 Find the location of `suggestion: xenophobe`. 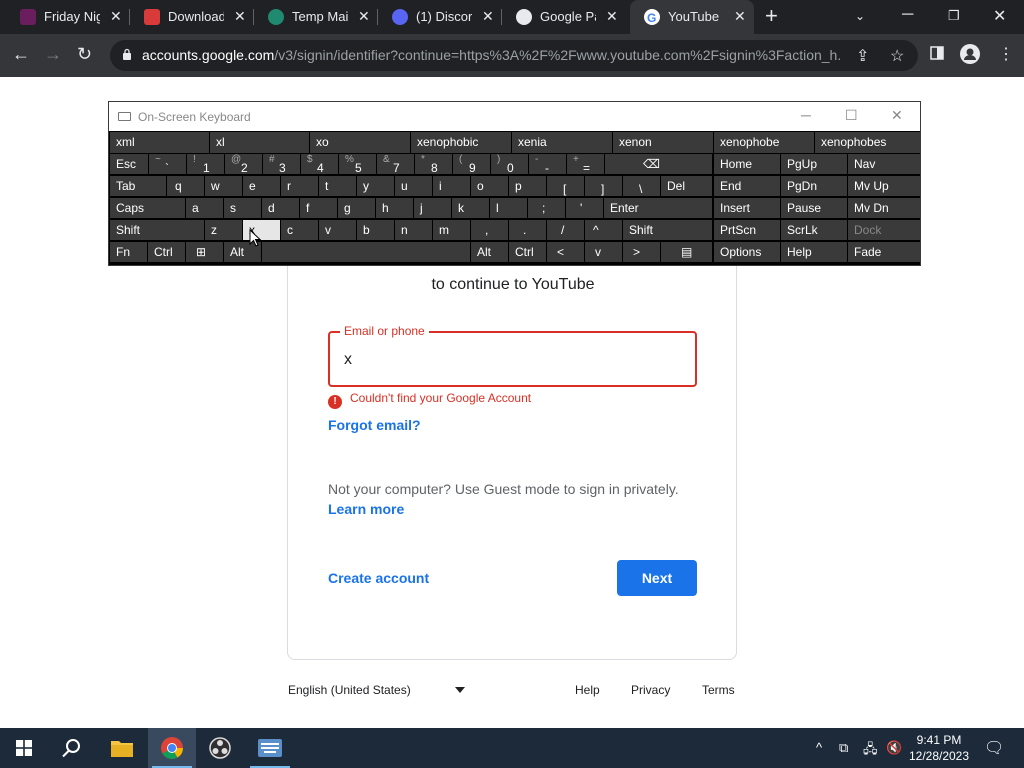

suggestion: xenophobe is located at coordinates (764, 142).